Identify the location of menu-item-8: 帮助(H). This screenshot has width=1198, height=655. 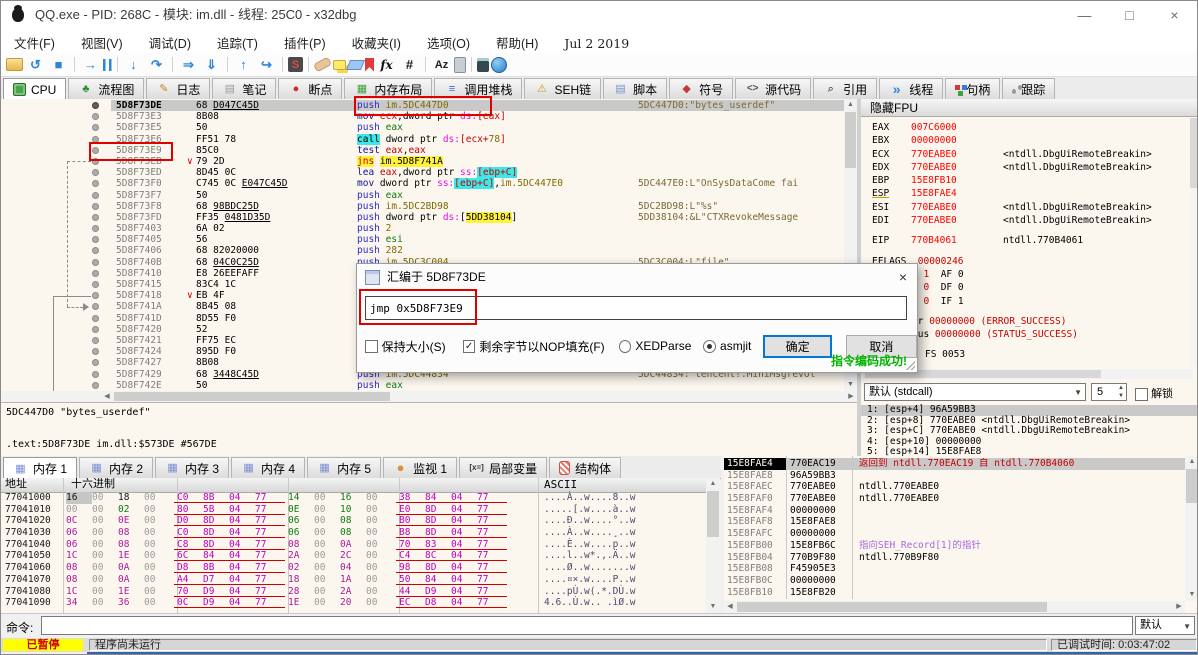
(517, 42).